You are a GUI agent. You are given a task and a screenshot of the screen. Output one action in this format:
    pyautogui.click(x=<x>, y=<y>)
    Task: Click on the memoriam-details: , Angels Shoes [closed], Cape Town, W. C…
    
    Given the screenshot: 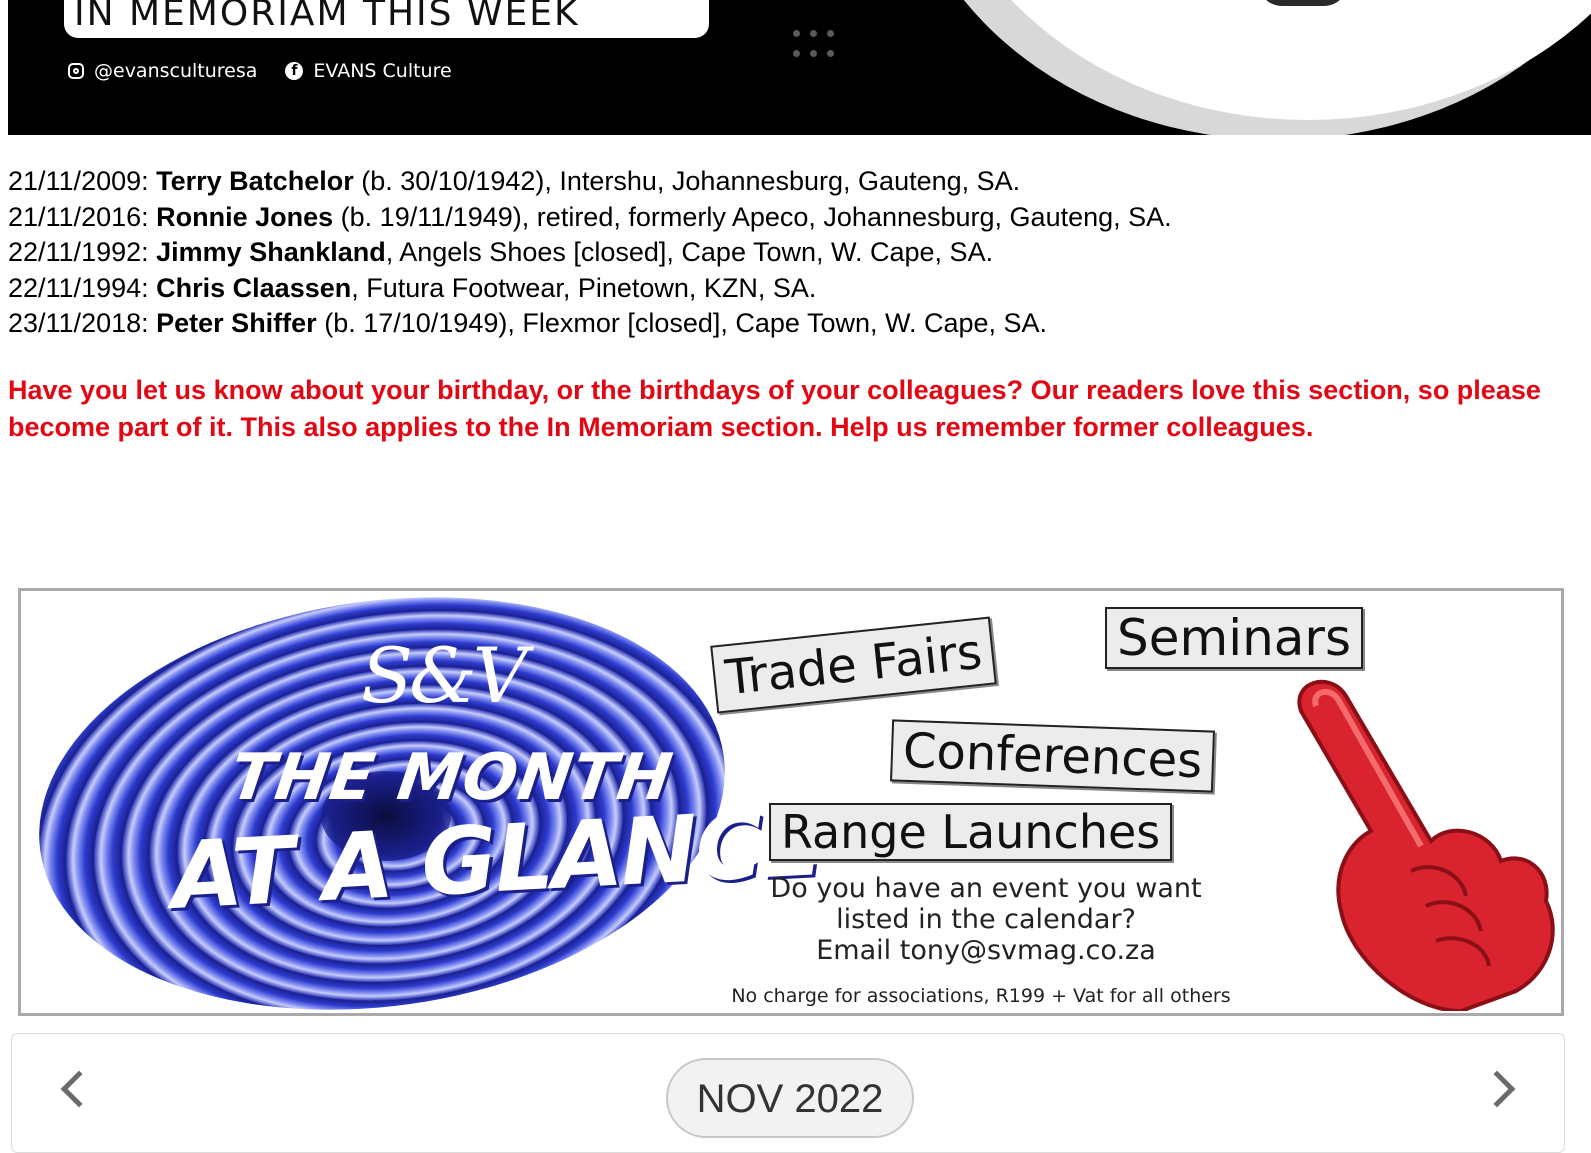 What is the action you would take?
    pyautogui.click(x=689, y=252)
    